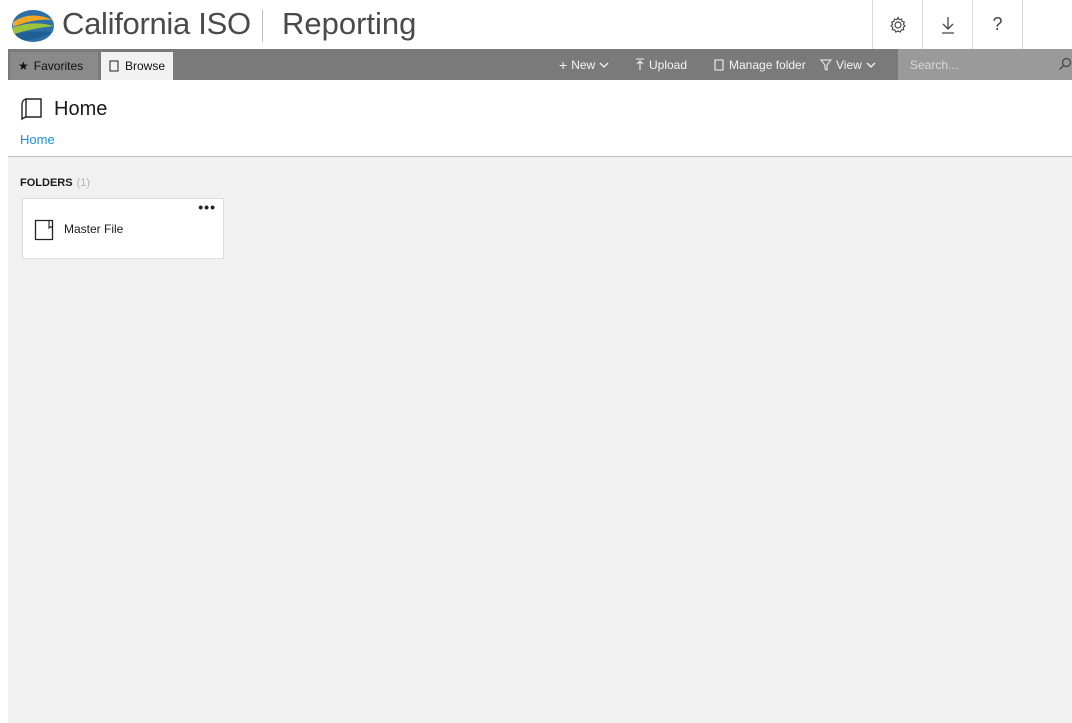  What do you see at coordinates (973, 64) in the screenshot?
I see `search-input` at bounding box center [973, 64].